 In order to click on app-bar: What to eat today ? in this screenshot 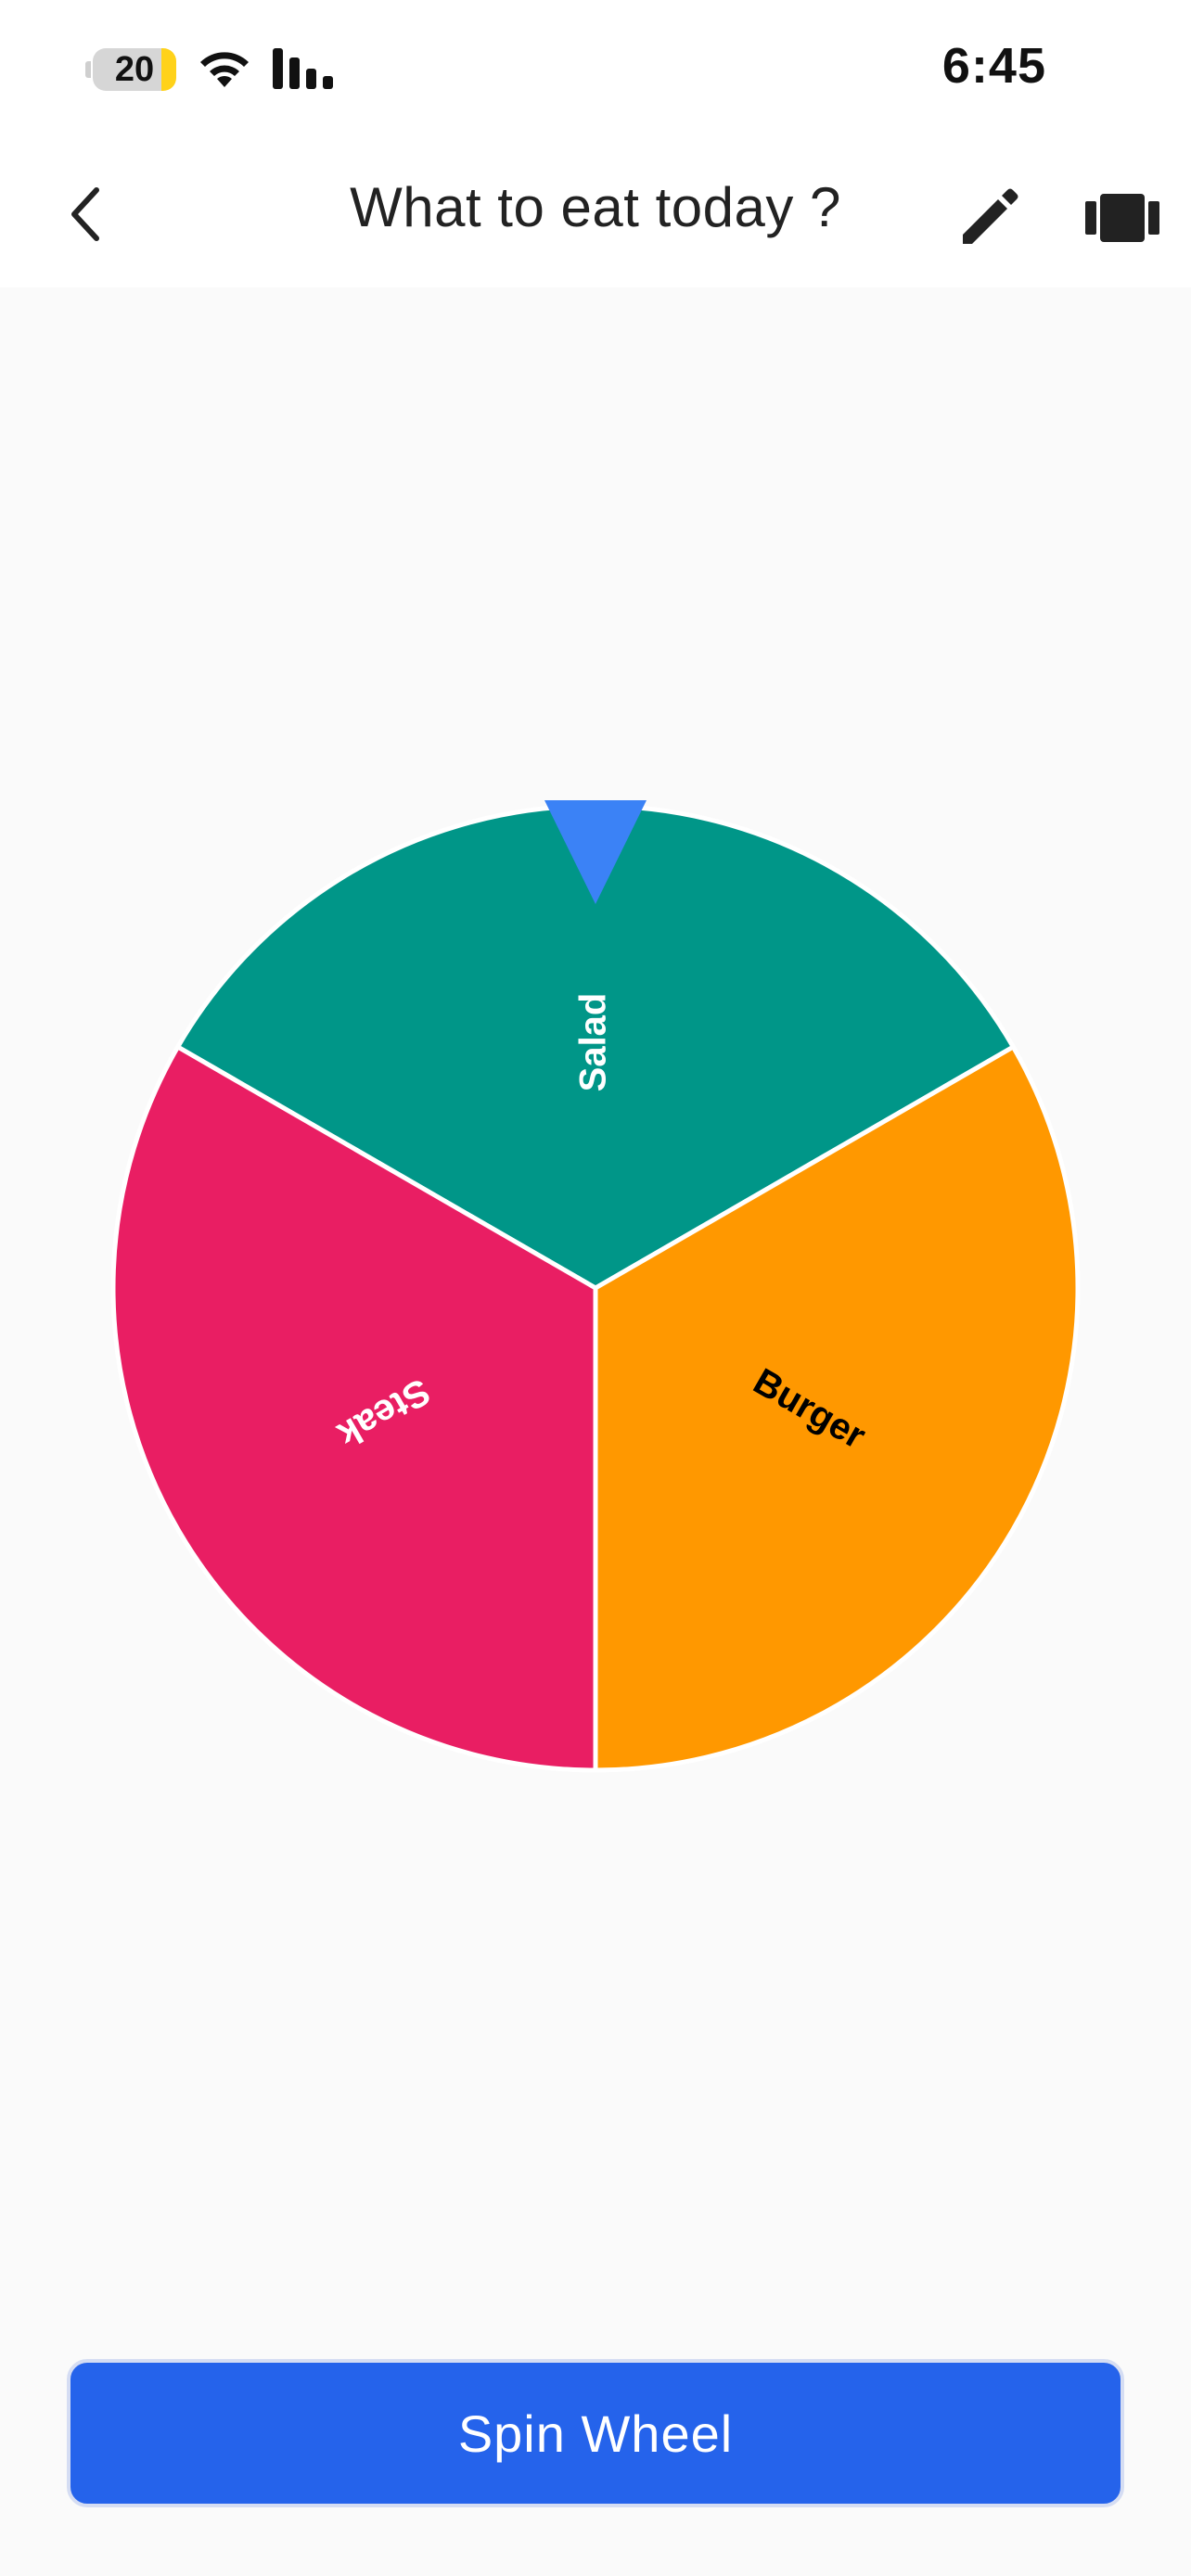, I will do `click(595, 216)`.